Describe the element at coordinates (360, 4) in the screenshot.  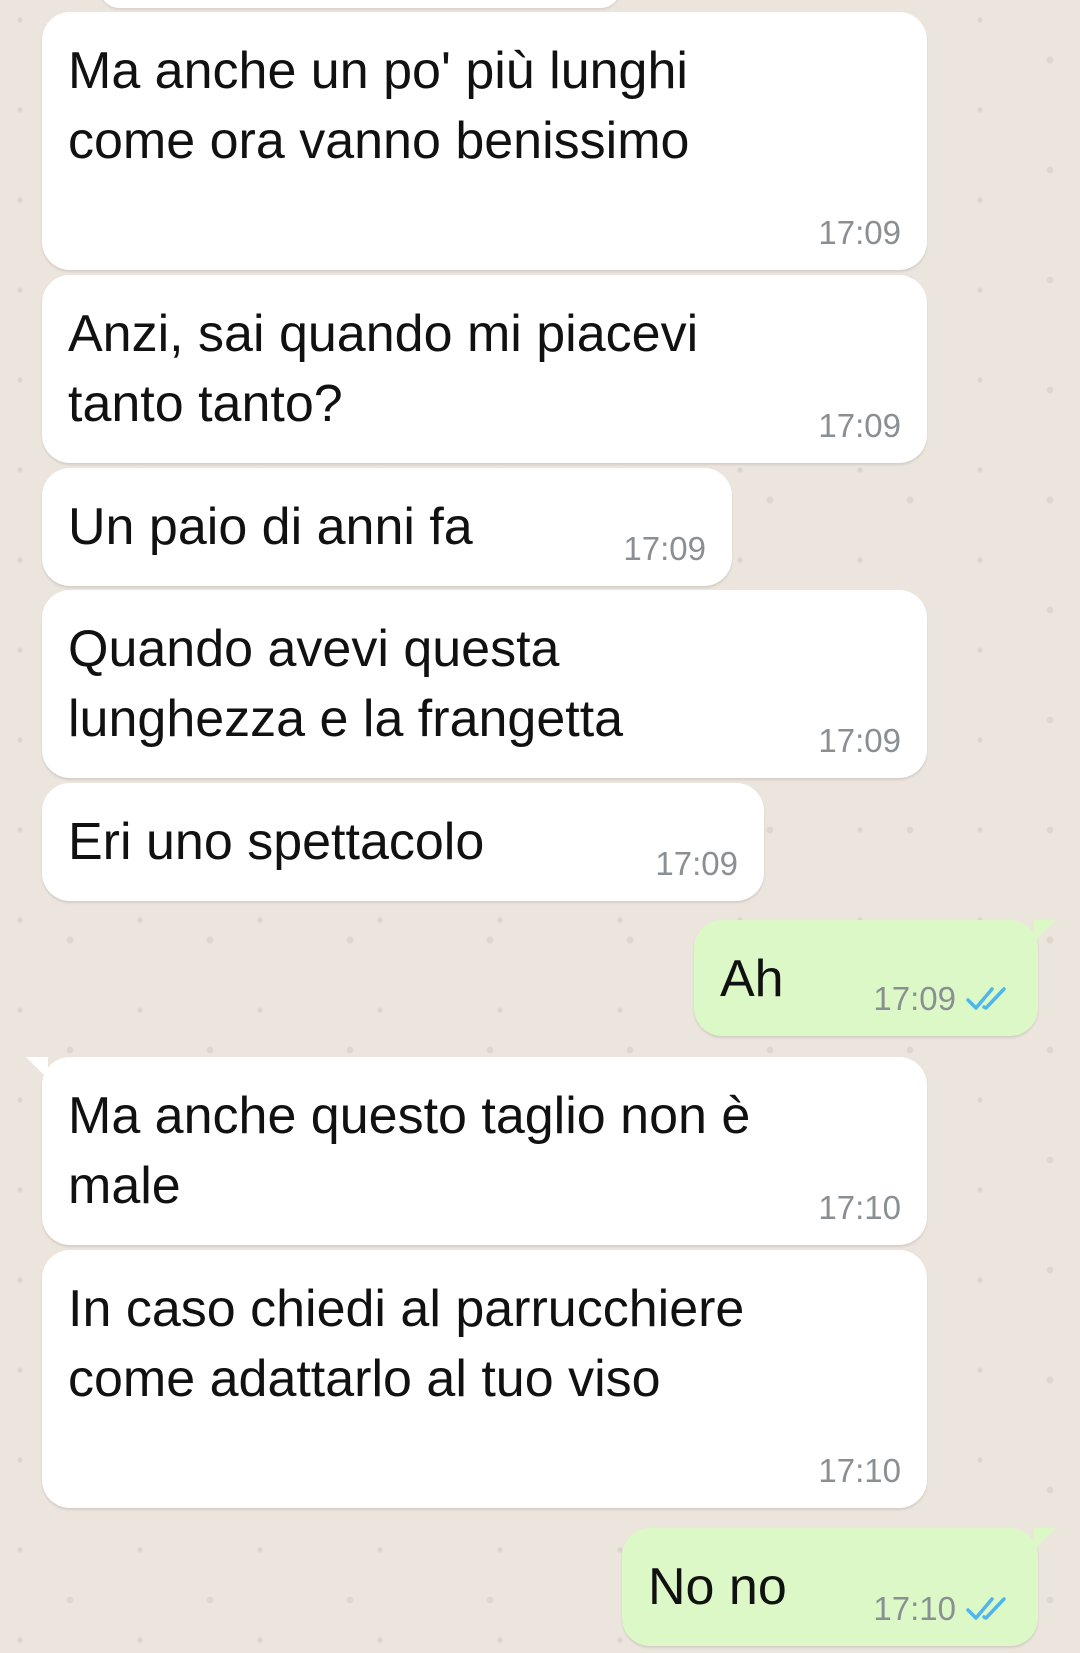
I see `previous-message-fragment` at that location.